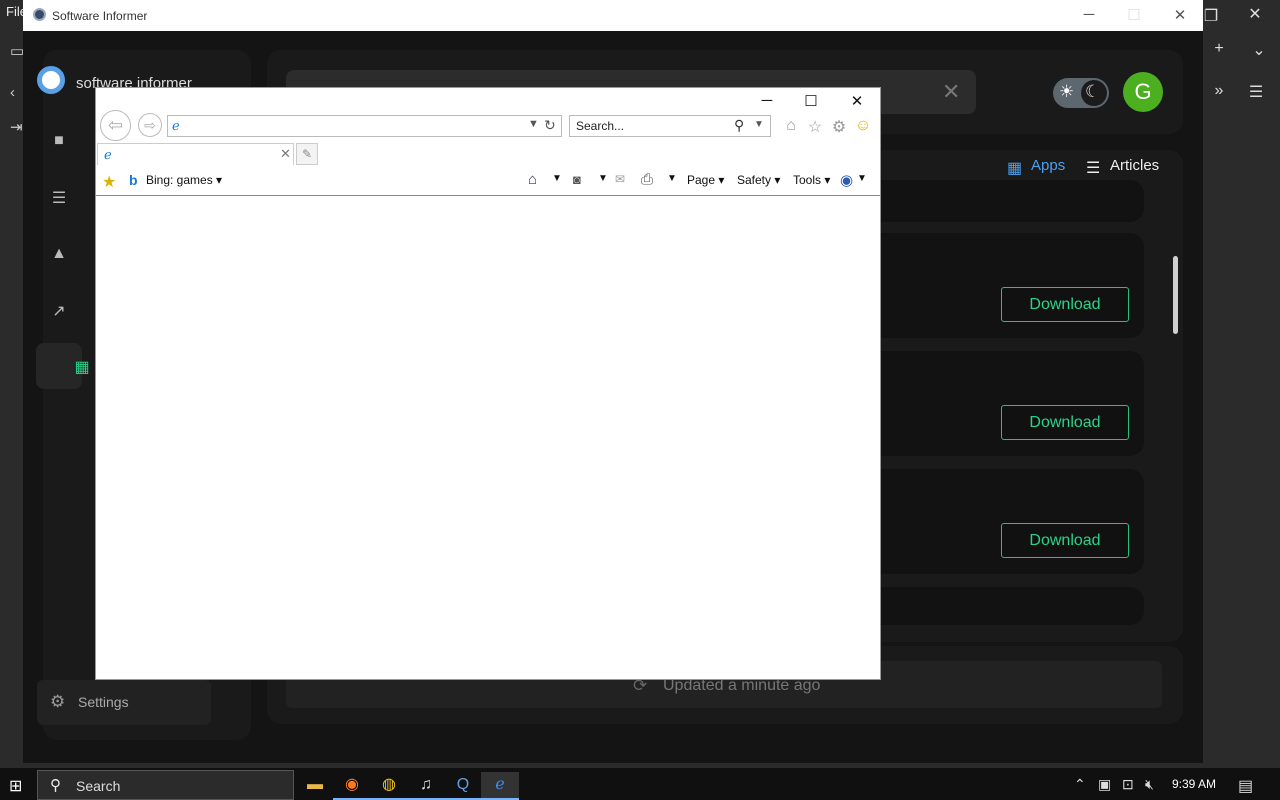 This screenshot has width=1280, height=800. I want to click on new-tab-button: ✎, so click(307, 154).